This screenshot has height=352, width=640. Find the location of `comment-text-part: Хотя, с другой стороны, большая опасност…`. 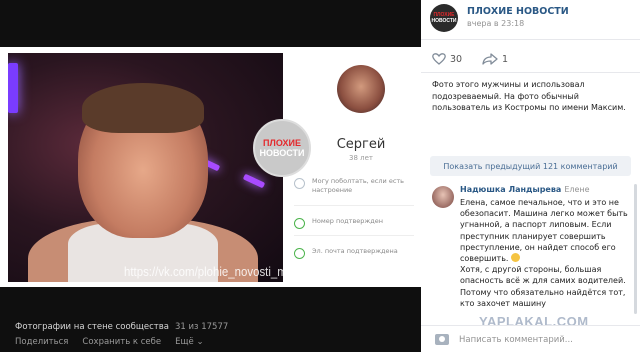

comment-text-part: Хотя, с другой стороны, большая опасност… is located at coordinates (543, 286).